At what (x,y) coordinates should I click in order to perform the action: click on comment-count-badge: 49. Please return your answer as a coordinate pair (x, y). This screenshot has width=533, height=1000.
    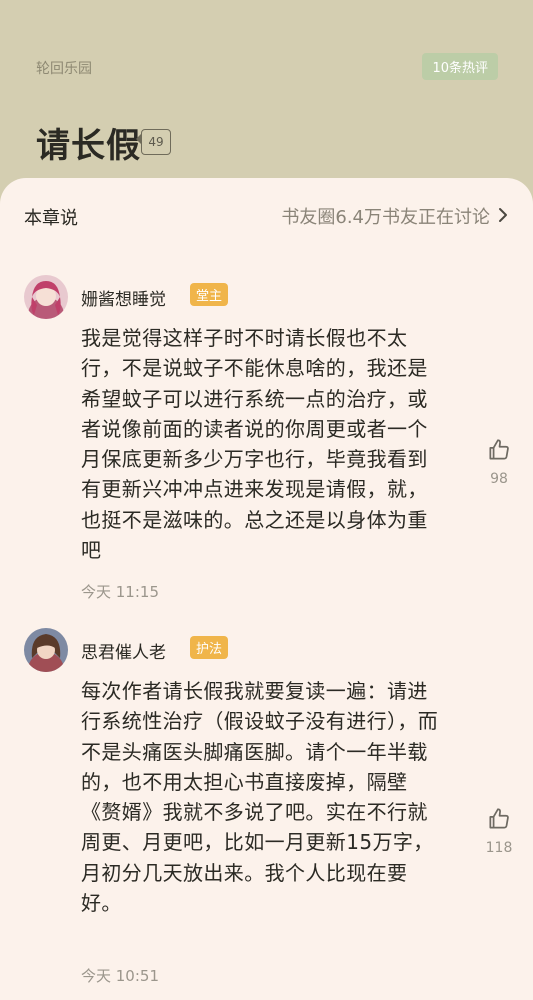
    Looking at the image, I should click on (153, 142).